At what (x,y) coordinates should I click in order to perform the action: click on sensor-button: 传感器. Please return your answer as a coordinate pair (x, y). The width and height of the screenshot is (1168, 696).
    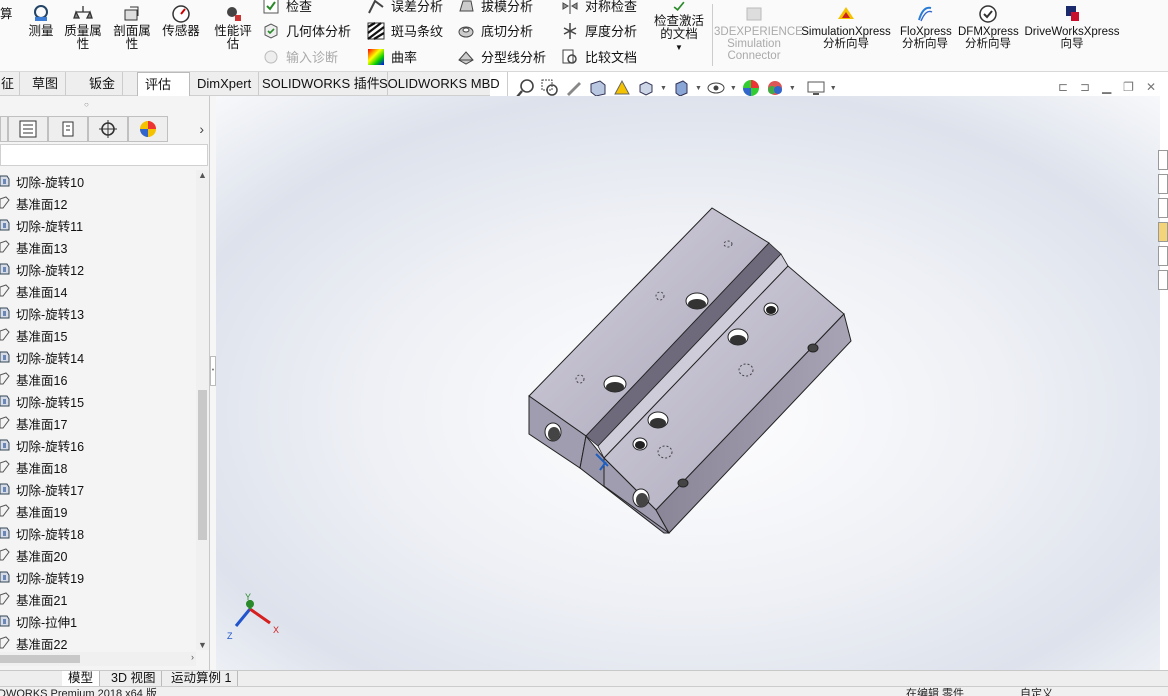
    Looking at the image, I should click on (181, 21).